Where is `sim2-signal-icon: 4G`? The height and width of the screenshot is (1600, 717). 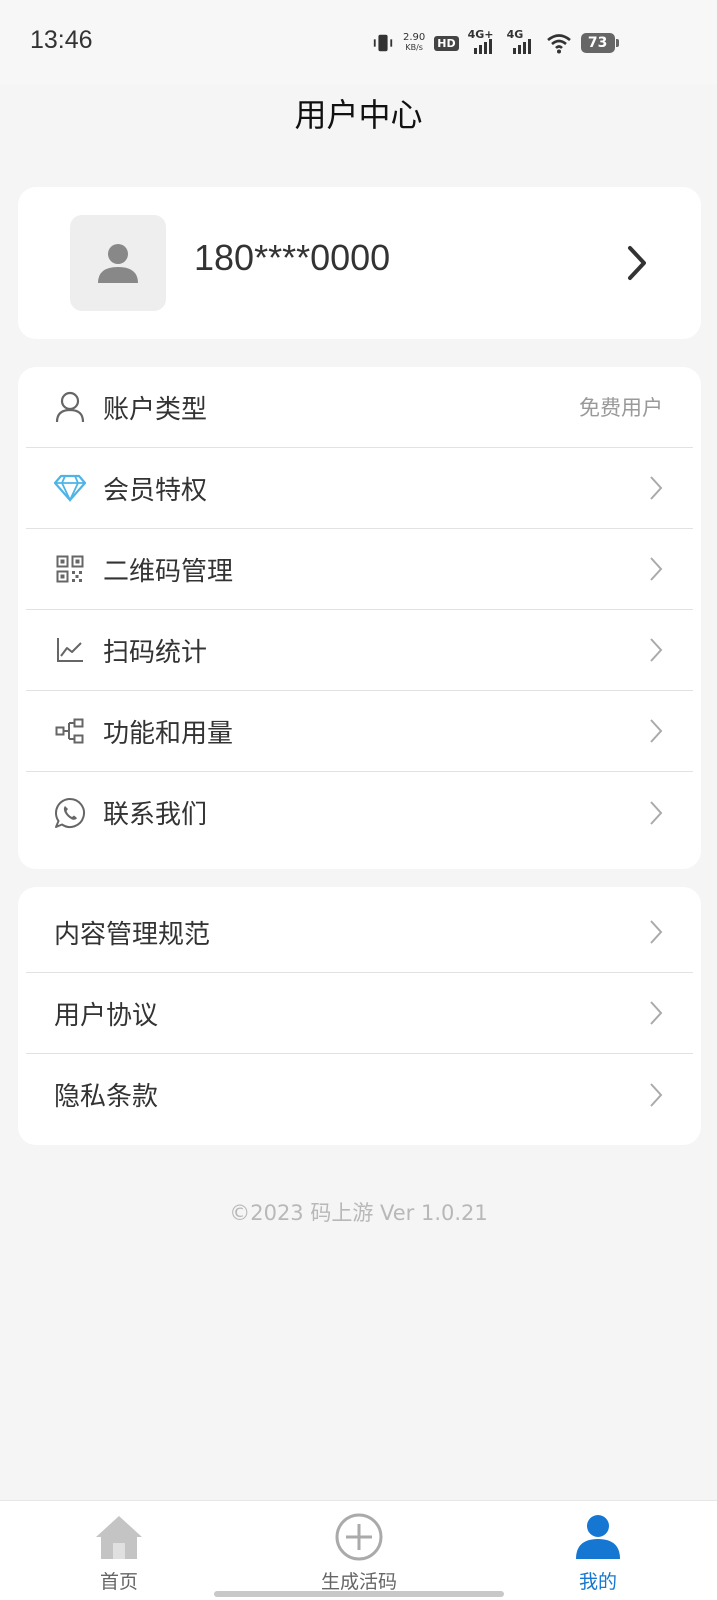
sim2-signal-icon: 4G is located at coordinates (522, 41).